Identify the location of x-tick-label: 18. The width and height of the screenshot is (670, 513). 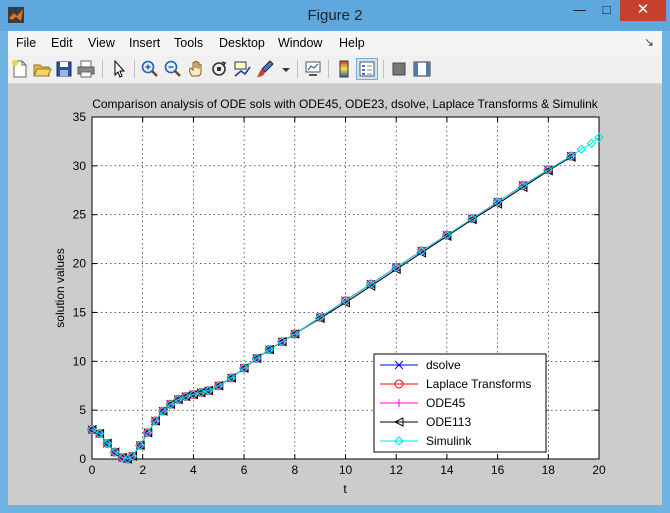
(549, 470).